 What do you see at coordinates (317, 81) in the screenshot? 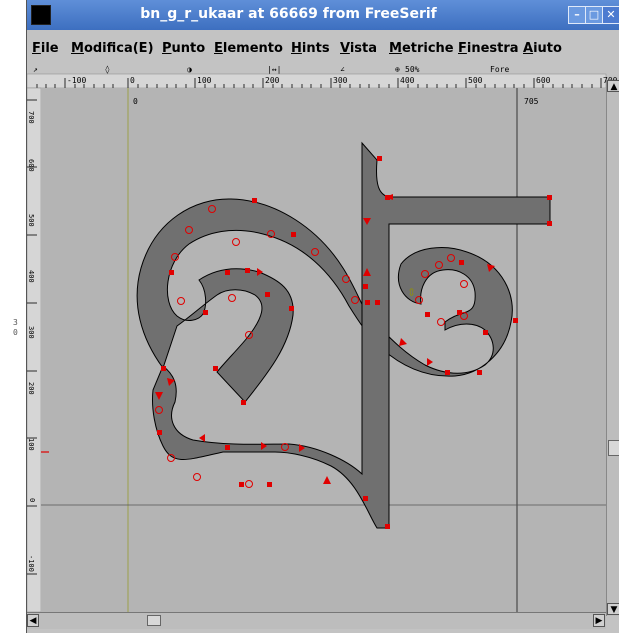
I see `horizontal-ruler` at bounding box center [317, 81].